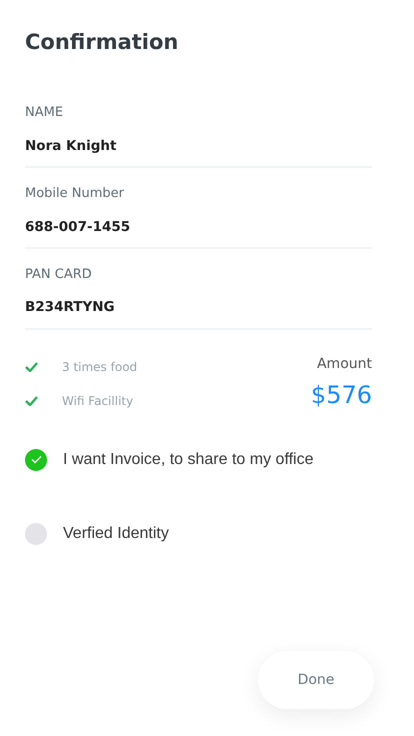  I want to click on input-field: Nora Knight, so click(198, 152).